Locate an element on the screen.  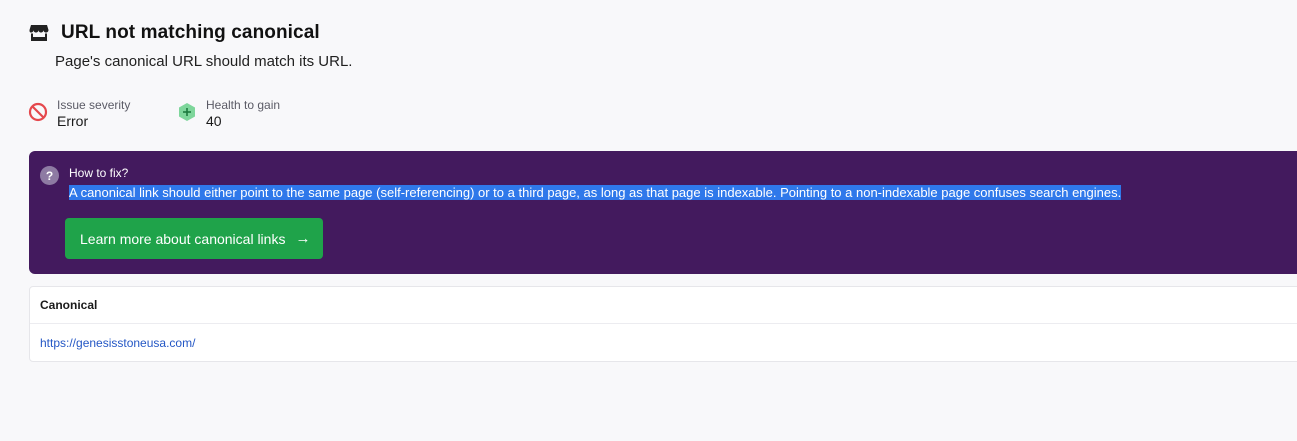
plus-hexagon-icon is located at coordinates (187, 112).